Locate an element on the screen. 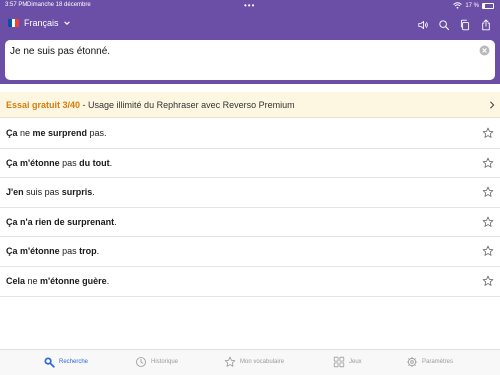  result-text: Ça ne me surprend pas. is located at coordinates (56, 133).